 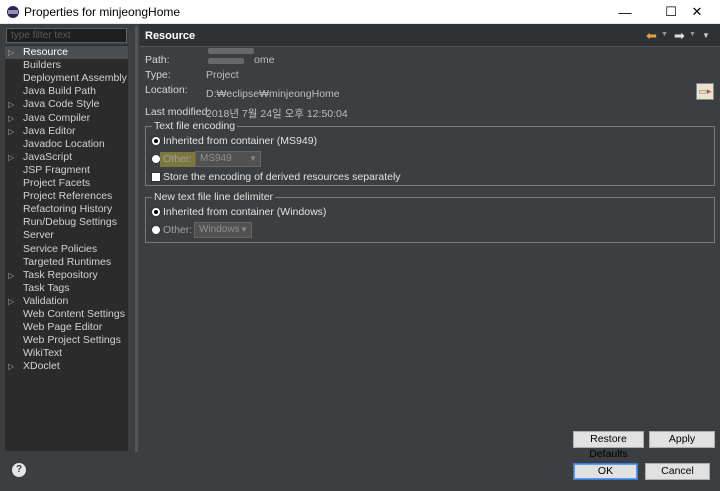 I want to click on encoding-select-value: MS949, so click(x=216, y=158).